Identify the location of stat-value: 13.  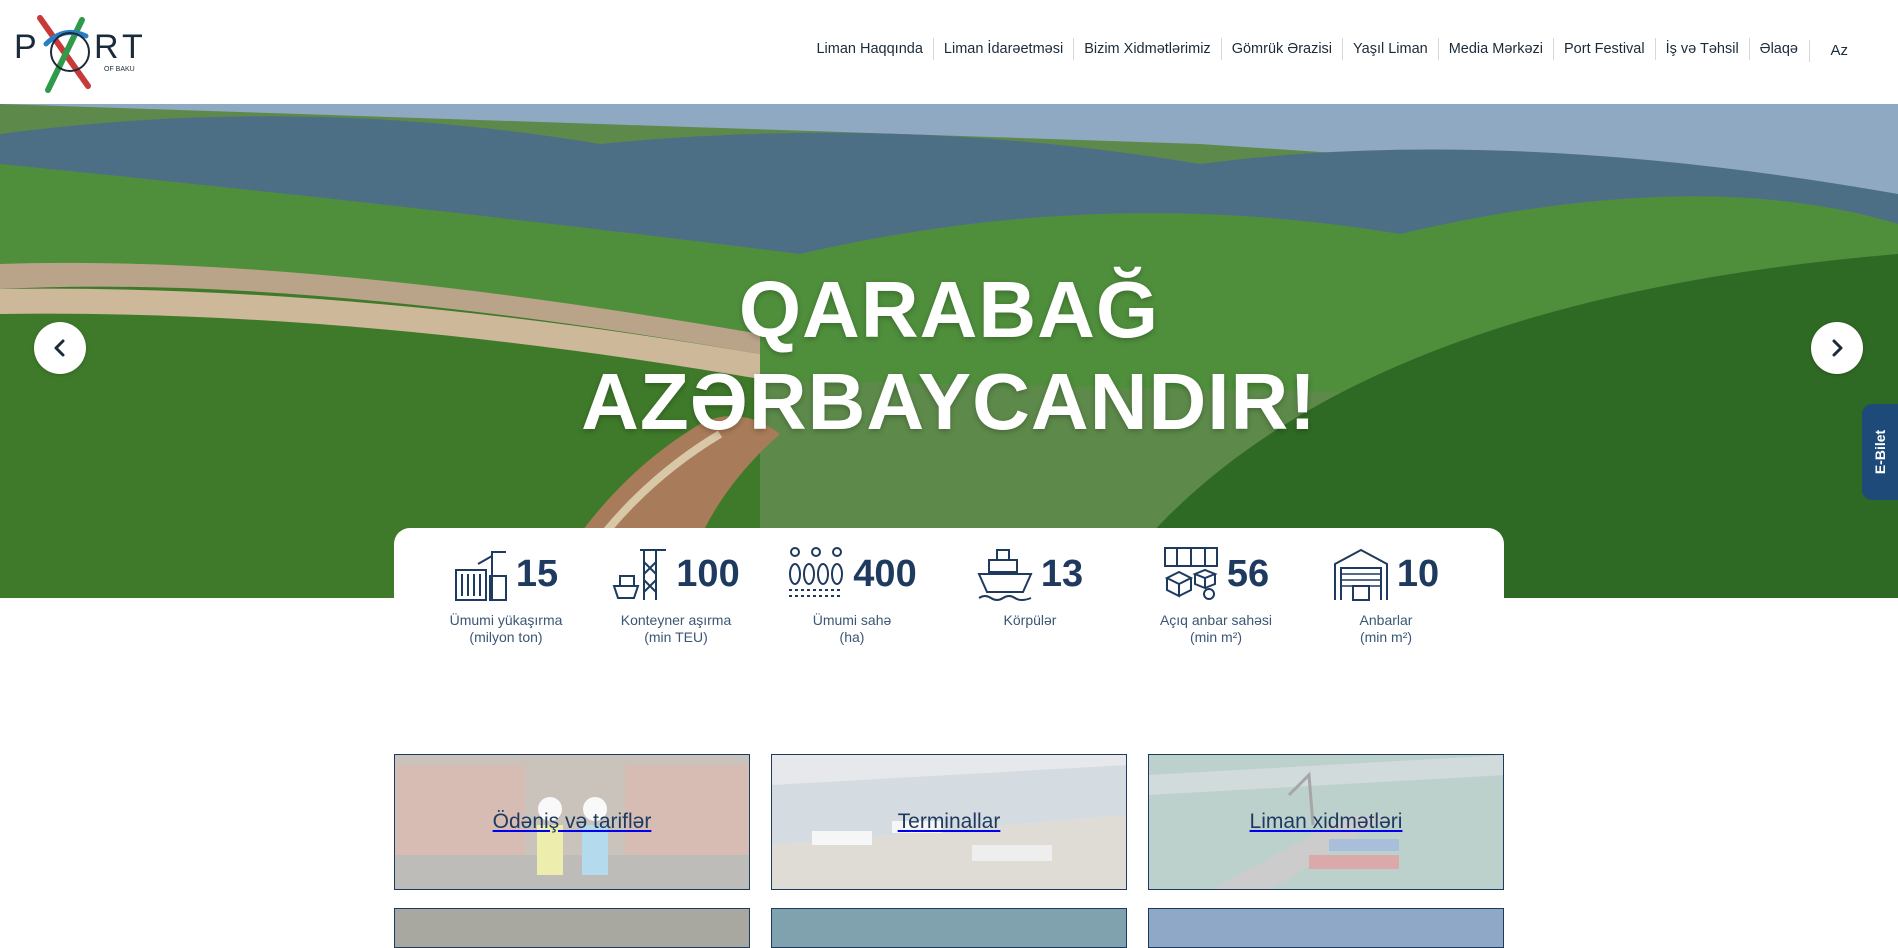
(1062, 573).